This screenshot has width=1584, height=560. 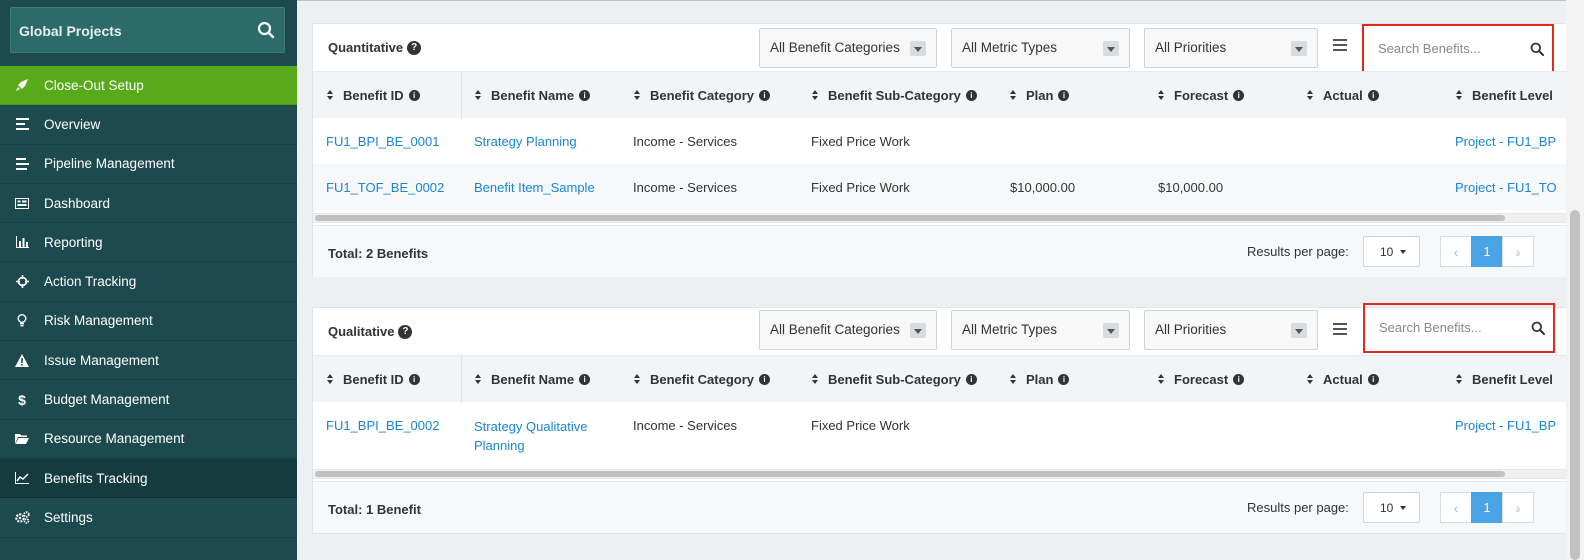 What do you see at coordinates (685, 141) in the screenshot?
I see `benefit-category-cell: Income - Services` at bounding box center [685, 141].